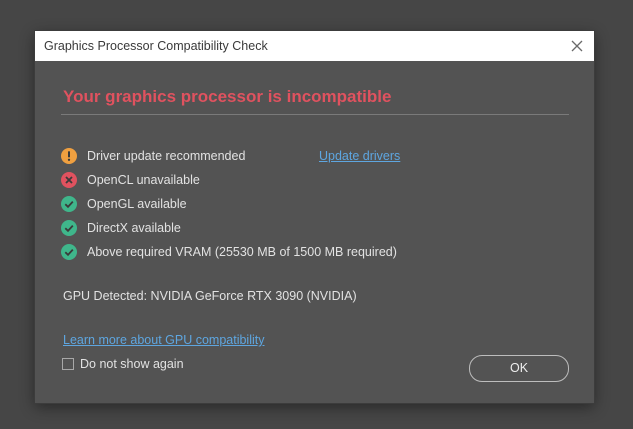 The height and width of the screenshot is (429, 633). I want to click on do-not-show-checkbox, so click(68, 364).